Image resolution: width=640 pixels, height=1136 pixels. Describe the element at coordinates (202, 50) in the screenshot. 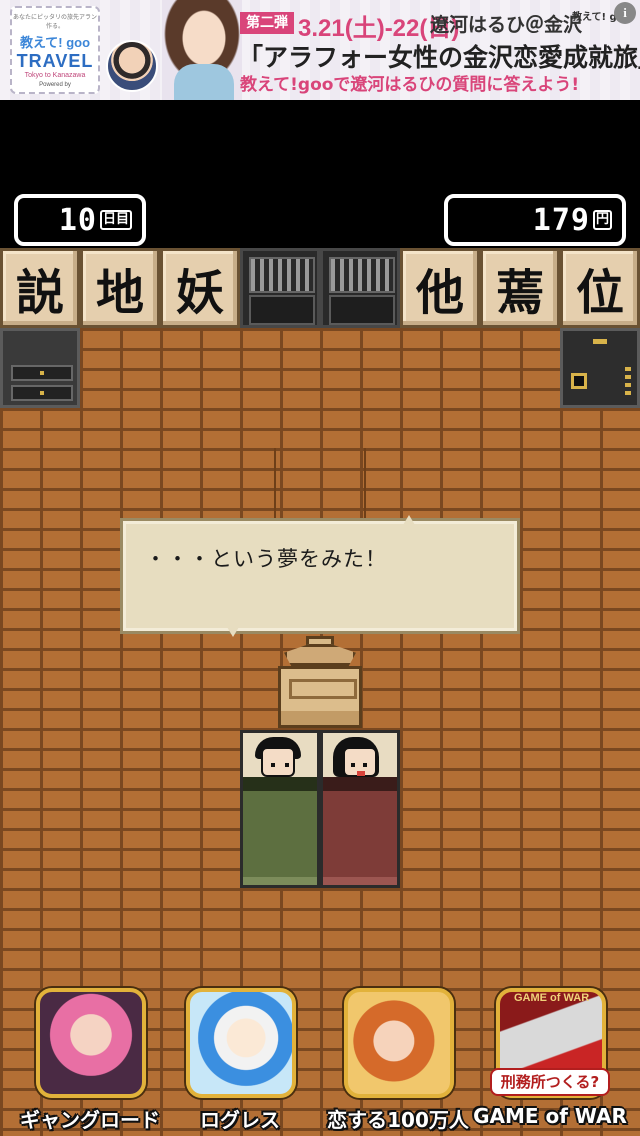

I see `ad-woman-photo` at that location.